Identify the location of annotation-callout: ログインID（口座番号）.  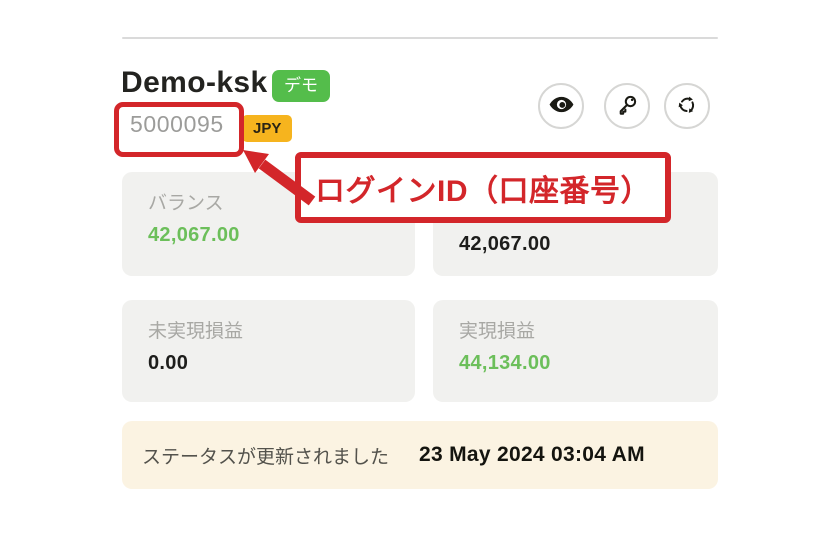
(483, 187).